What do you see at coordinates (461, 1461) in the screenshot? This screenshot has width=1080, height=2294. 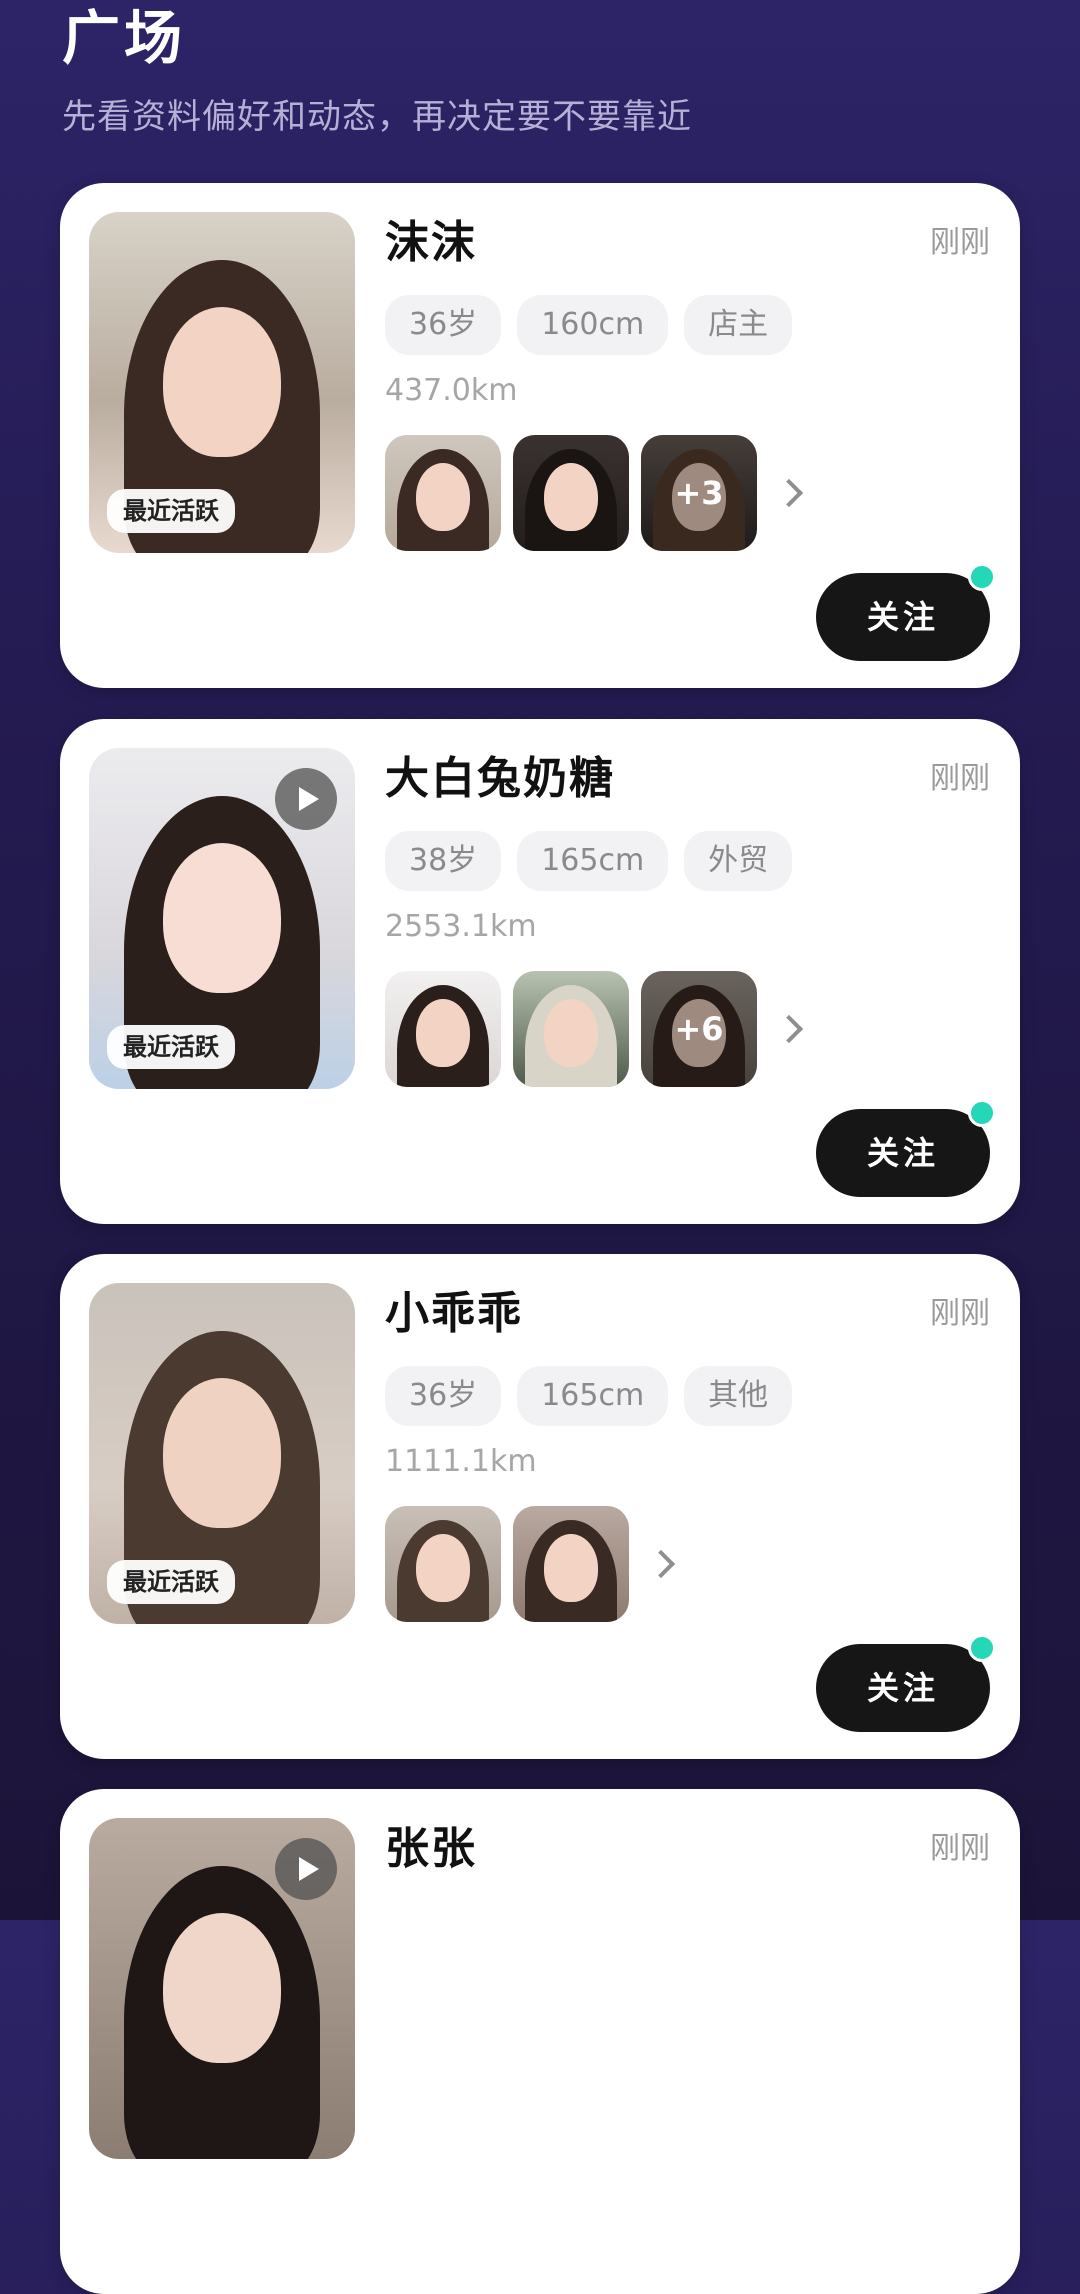 I see `distance-text: 1111.1km` at bounding box center [461, 1461].